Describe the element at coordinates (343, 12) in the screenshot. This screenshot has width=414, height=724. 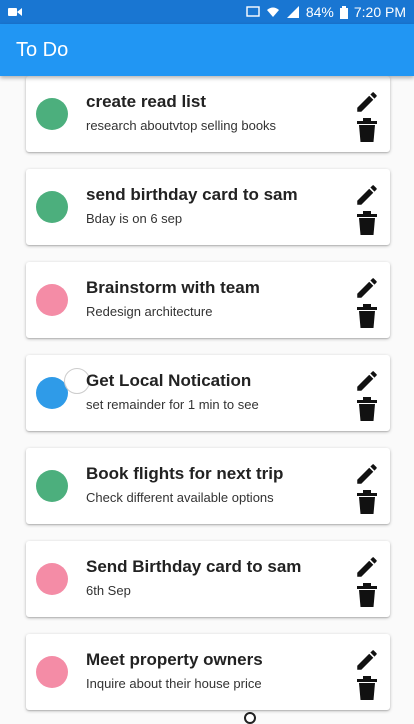
I see `battery-icon` at that location.